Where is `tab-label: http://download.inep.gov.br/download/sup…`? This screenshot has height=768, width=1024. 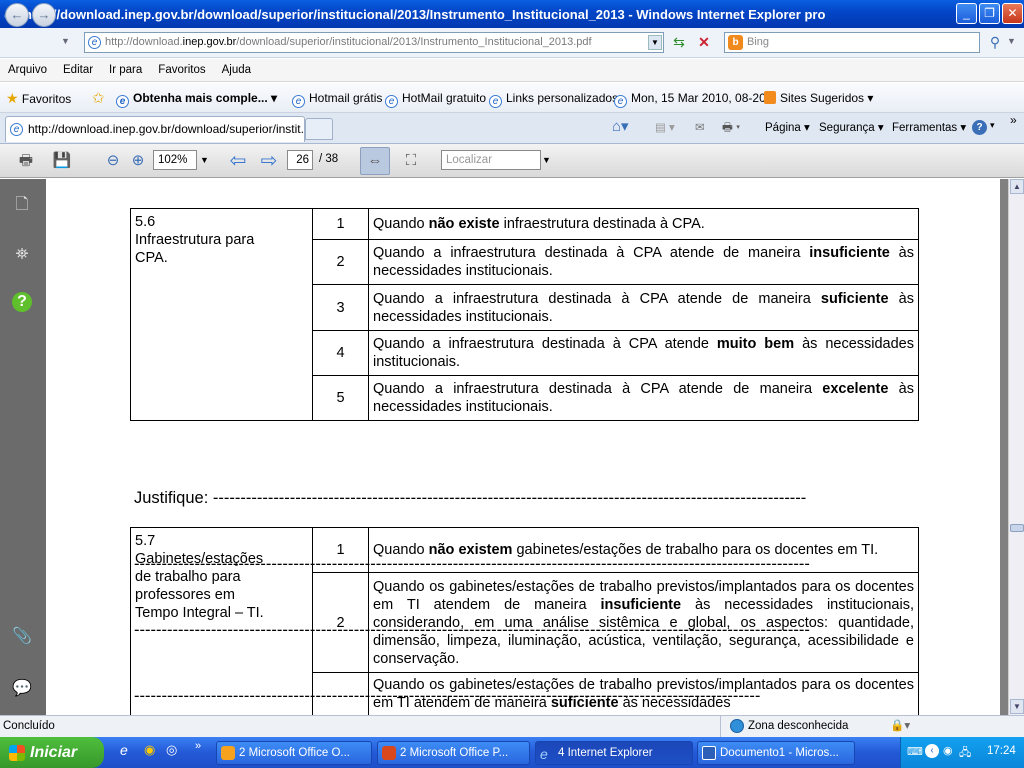
tab-label: http://download.inep.gov.br/download/sup… is located at coordinates (166, 129).